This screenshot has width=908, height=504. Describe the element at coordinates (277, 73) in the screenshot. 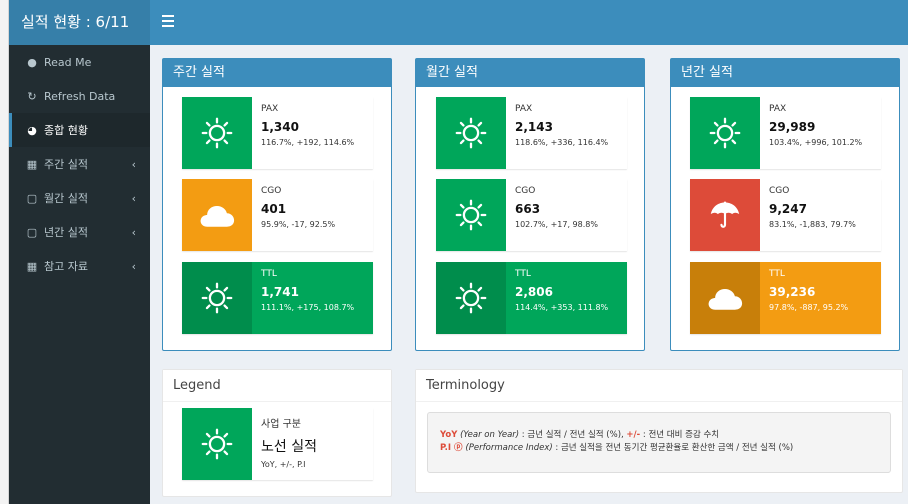

I see `panel-title: 주간 실적` at that location.